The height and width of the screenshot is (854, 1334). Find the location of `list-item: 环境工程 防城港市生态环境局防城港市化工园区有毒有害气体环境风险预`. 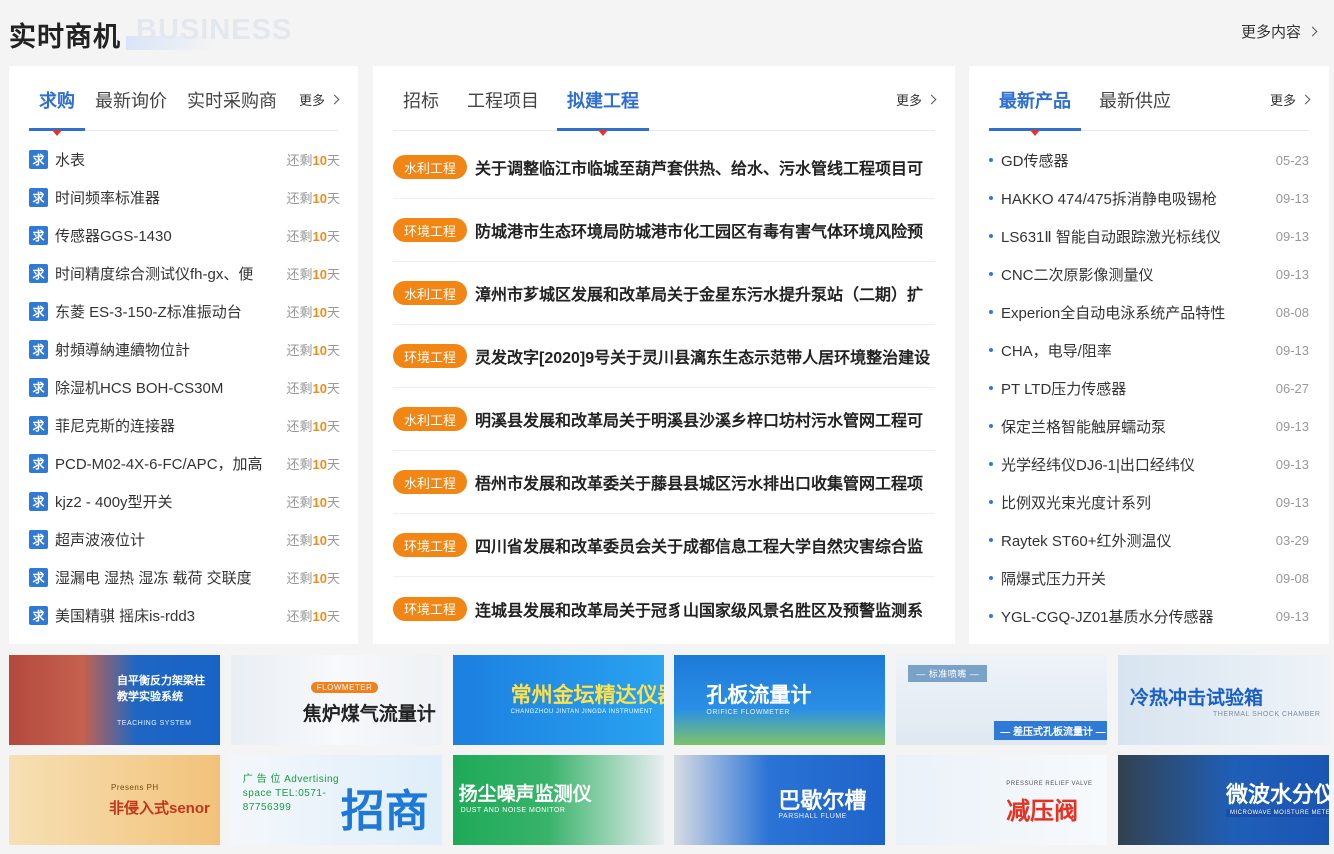

list-item: 环境工程 防城港市生态环境局防城港市化工园区有毒有害气体环境风险预 is located at coordinates (664, 230).